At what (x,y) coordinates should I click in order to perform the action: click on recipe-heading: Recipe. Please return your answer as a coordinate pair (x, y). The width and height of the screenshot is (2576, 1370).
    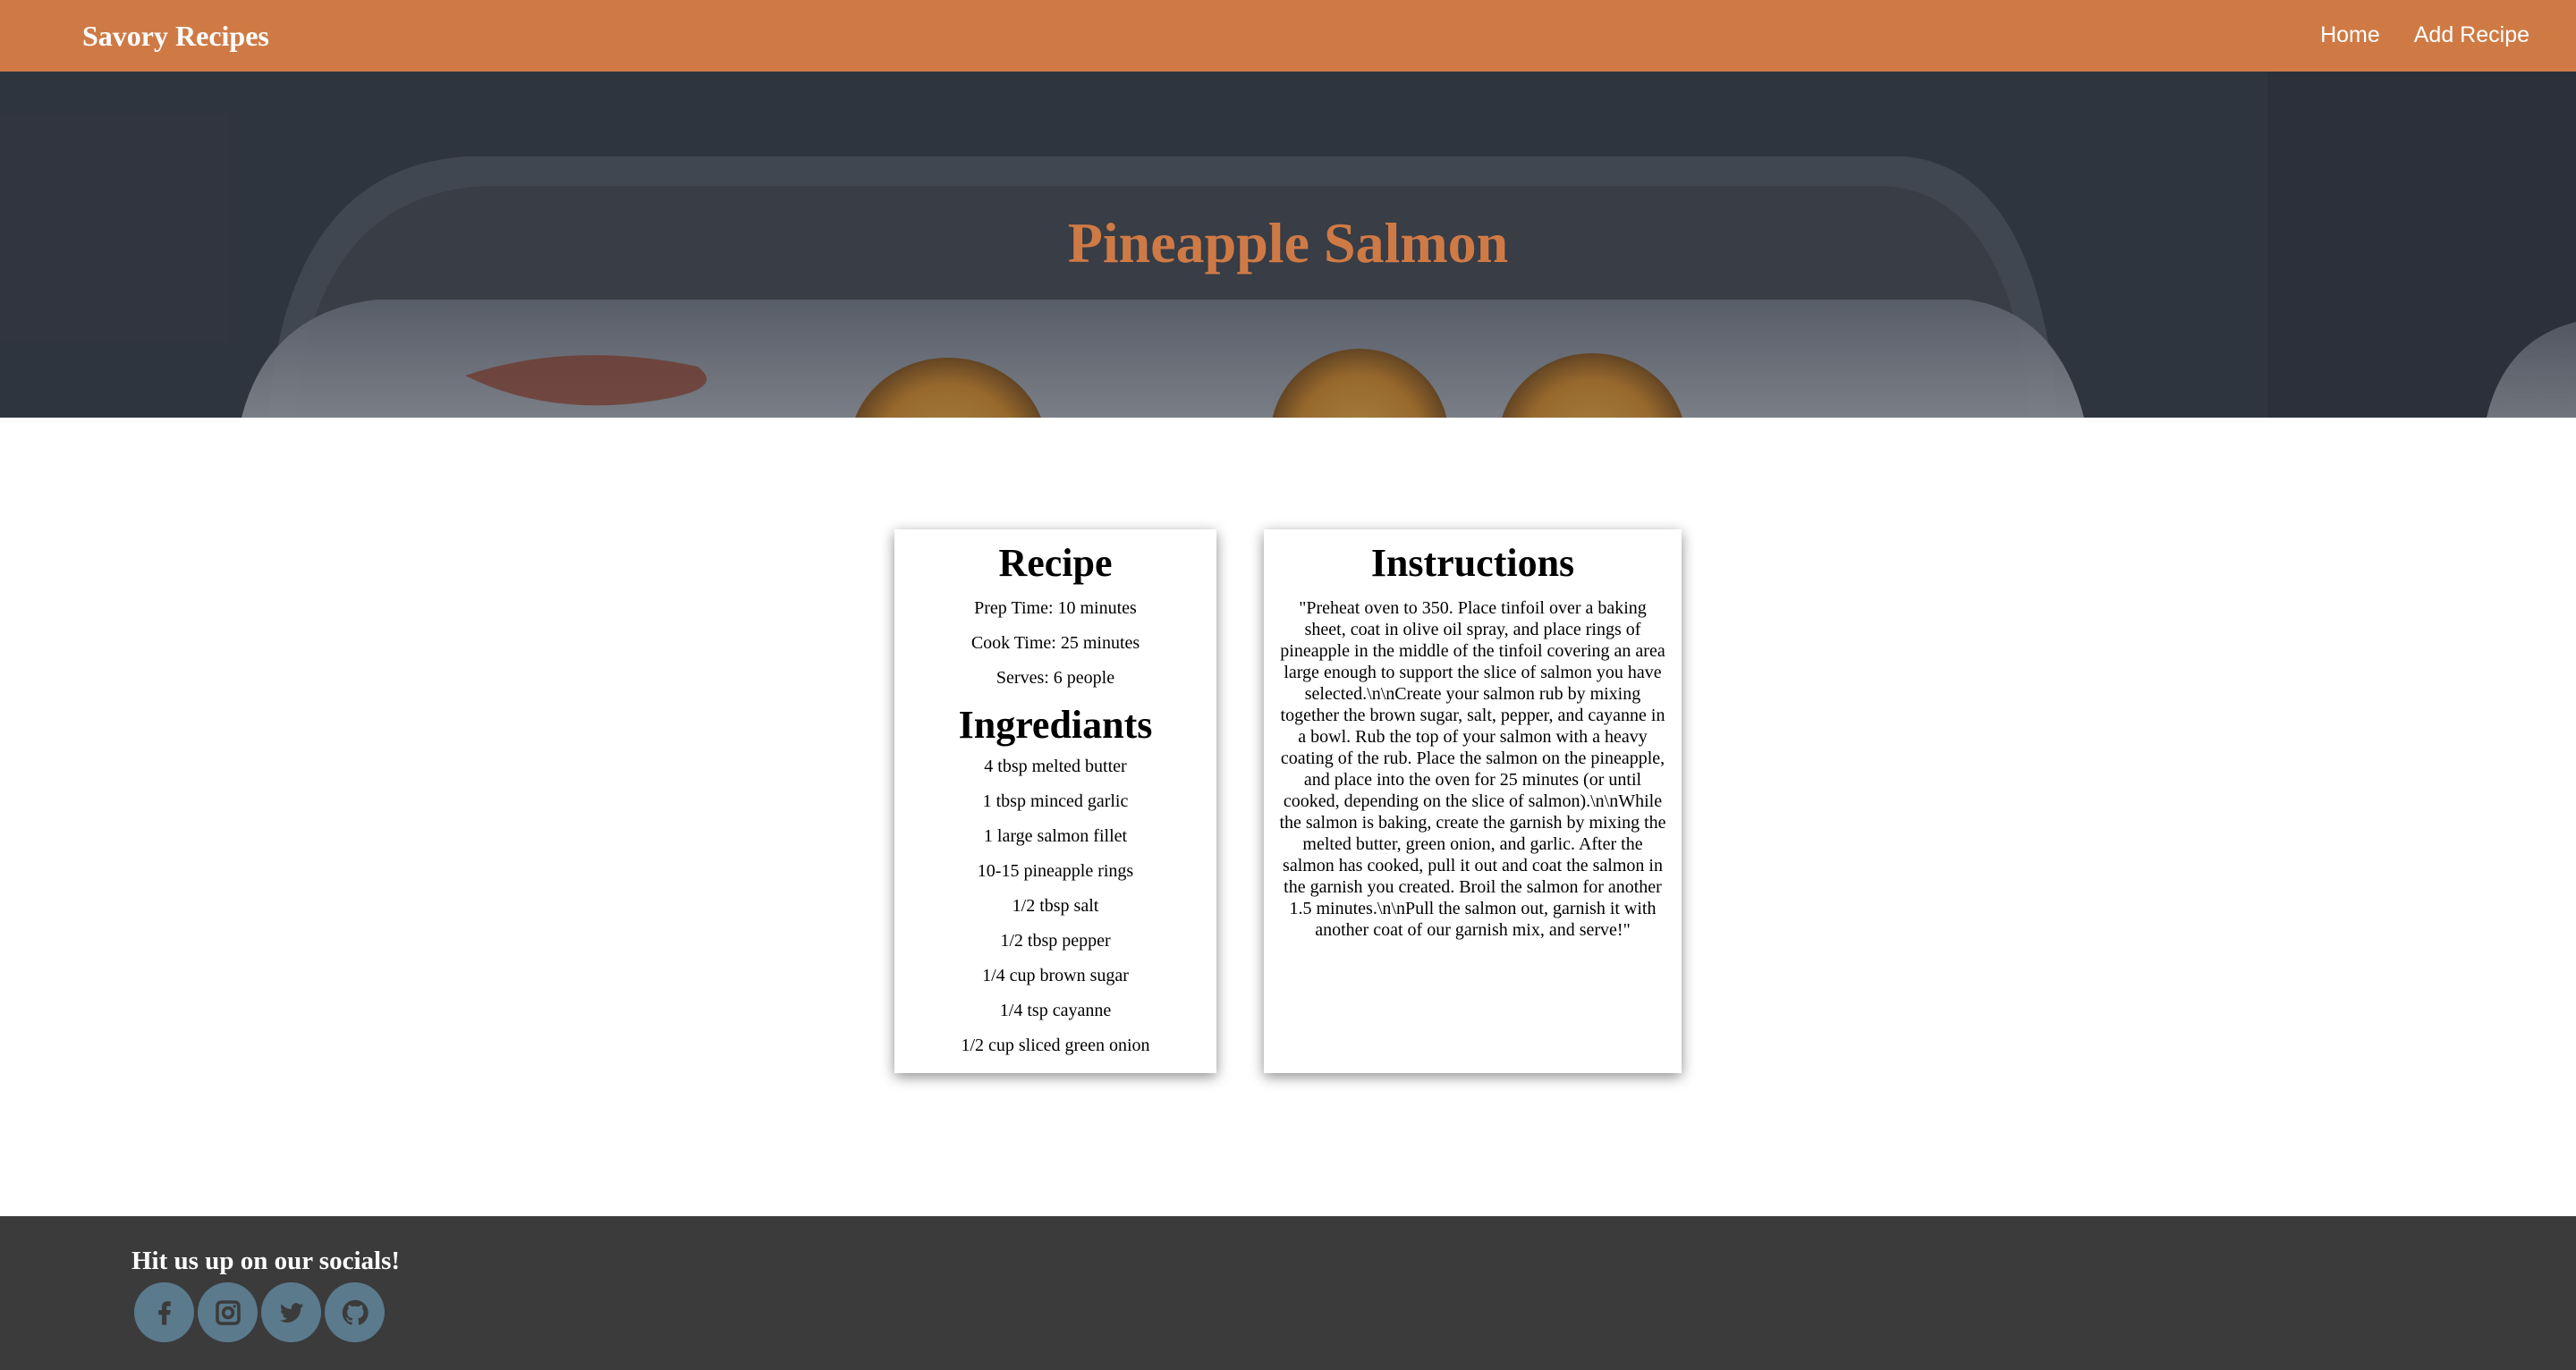
    Looking at the image, I should click on (1055, 563).